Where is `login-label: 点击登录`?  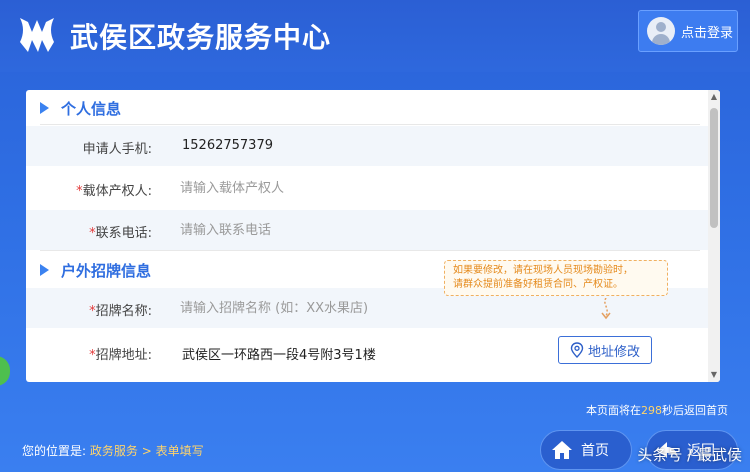 login-label: 点击登录 is located at coordinates (707, 33).